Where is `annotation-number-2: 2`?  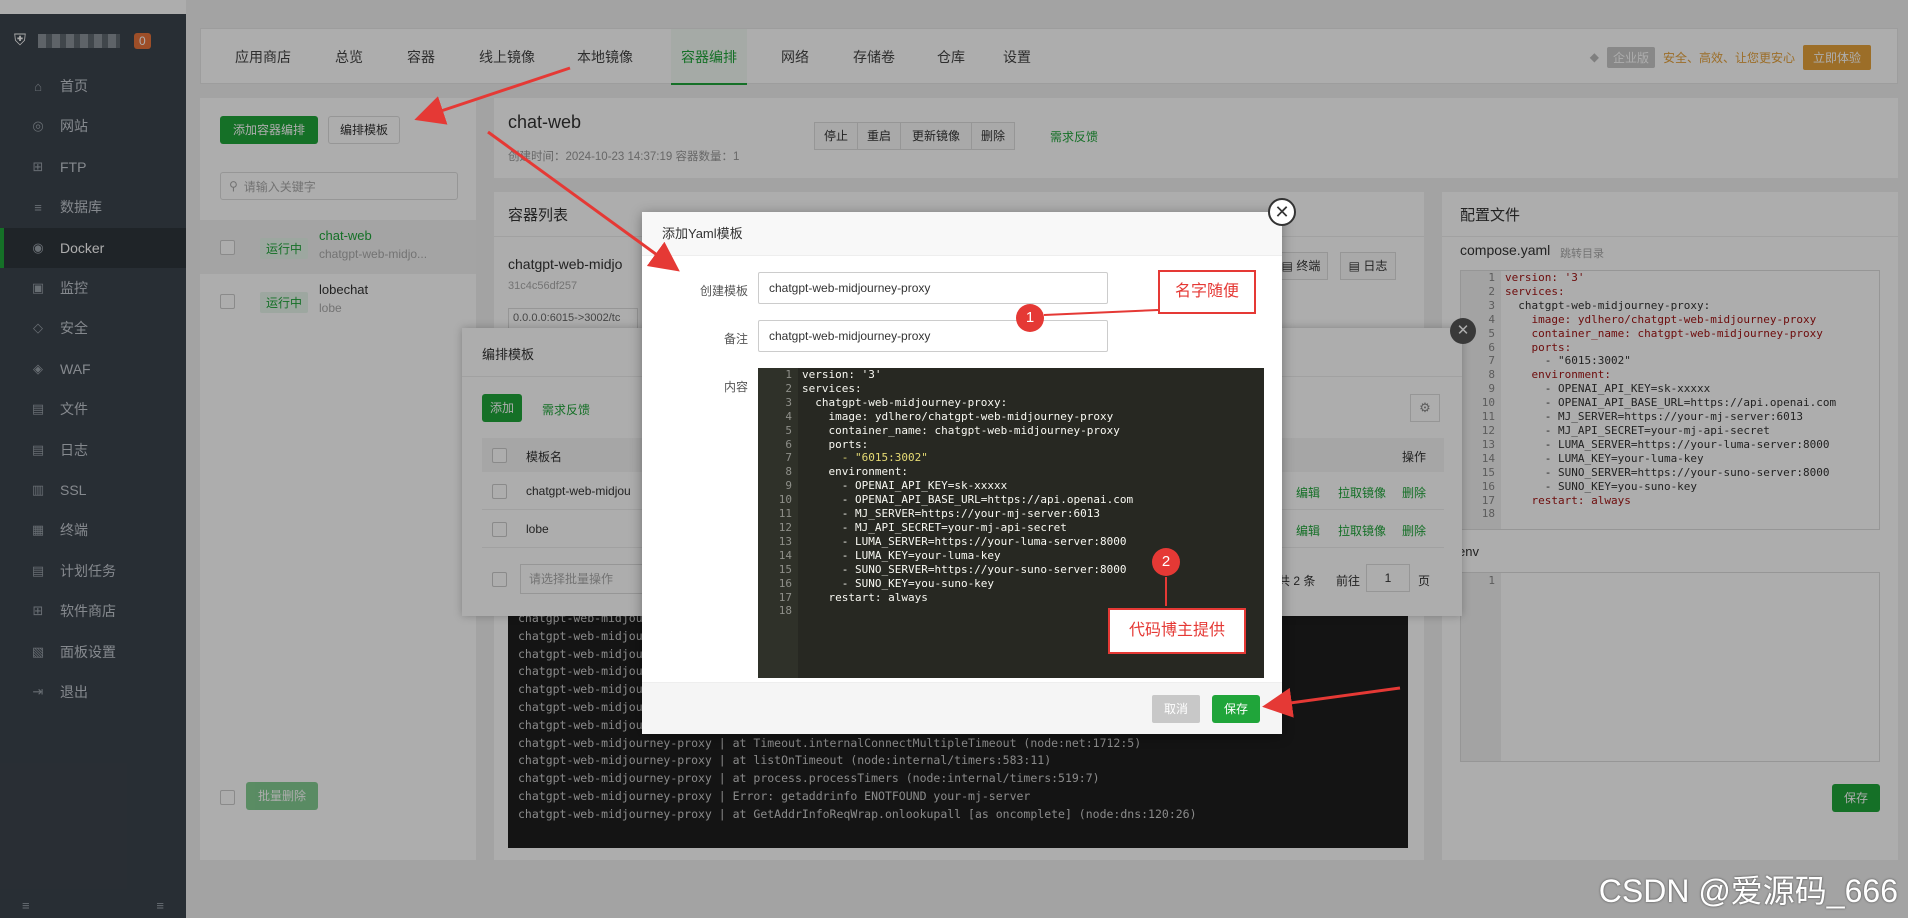
annotation-number-2: 2 is located at coordinates (1166, 562).